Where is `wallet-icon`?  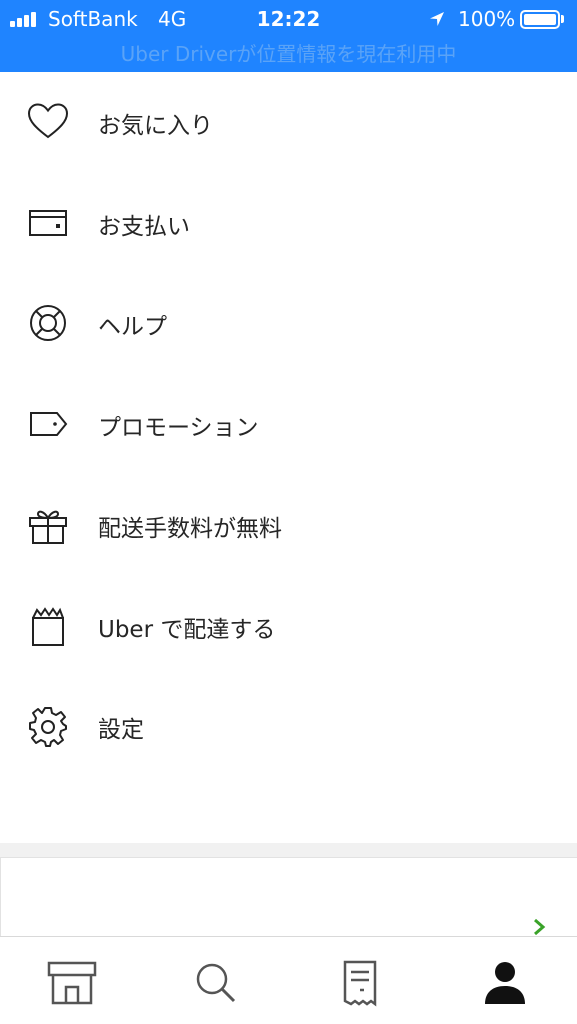
wallet-icon is located at coordinates (48, 223).